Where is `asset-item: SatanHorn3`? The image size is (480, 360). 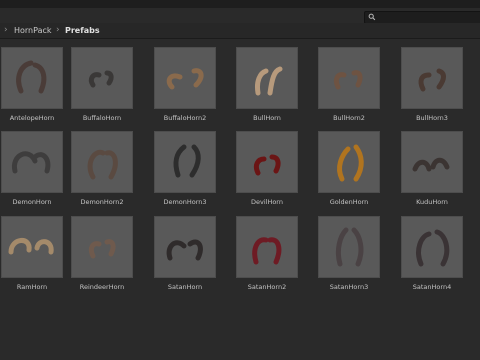
asset-item: SatanHorn3 is located at coordinates (349, 257).